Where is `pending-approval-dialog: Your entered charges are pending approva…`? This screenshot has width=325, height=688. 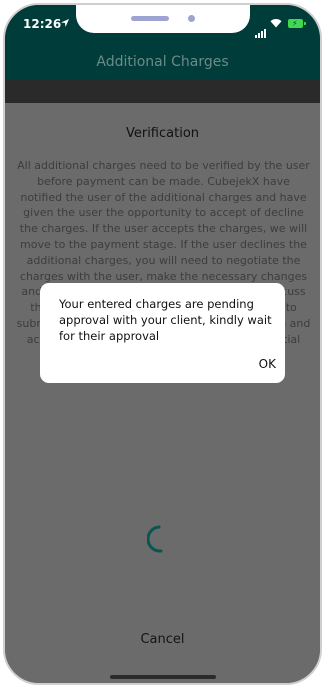
pending-approval-dialog: Your entered charges are pending approva… is located at coordinates (162, 333).